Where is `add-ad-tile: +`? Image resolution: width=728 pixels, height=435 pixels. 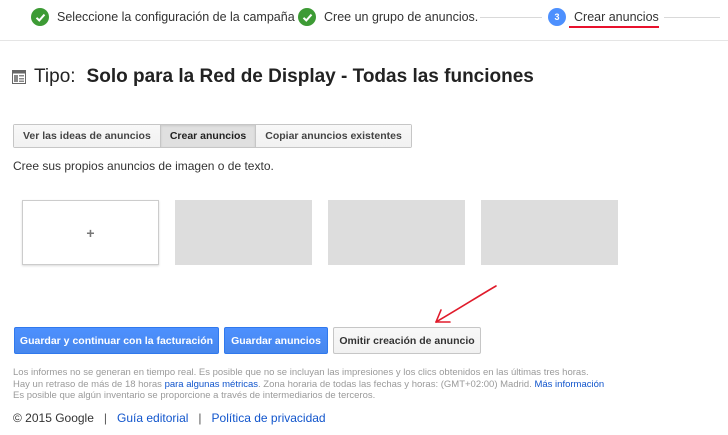
add-ad-tile: + is located at coordinates (90, 232).